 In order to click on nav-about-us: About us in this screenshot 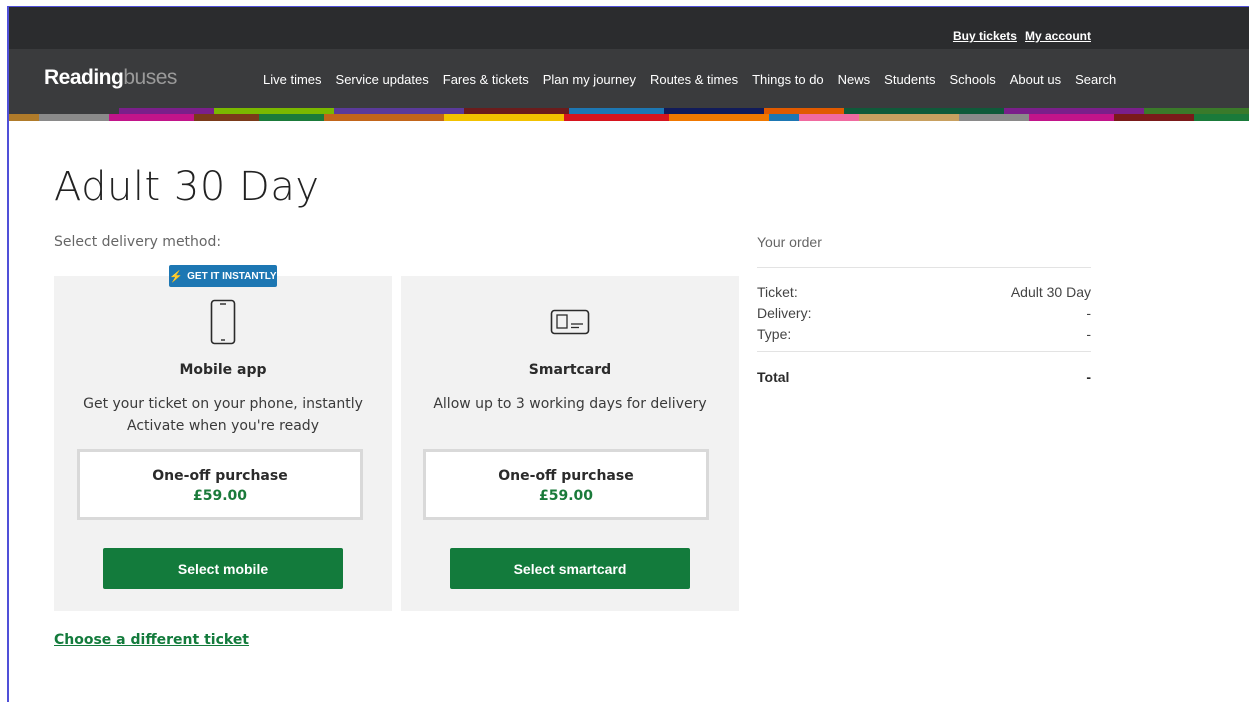, I will do `click(1035, 79)`.